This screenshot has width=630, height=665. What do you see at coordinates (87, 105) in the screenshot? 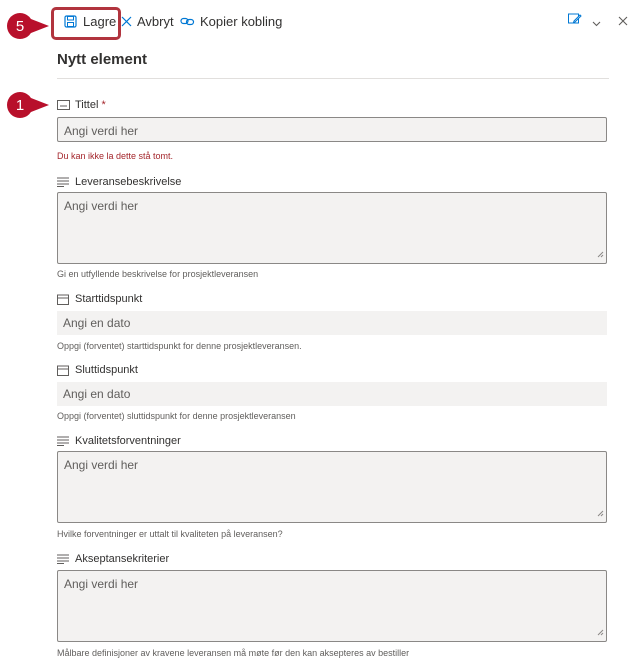
I see `title-label-text: Tittel` at bounding box center [87, 105].